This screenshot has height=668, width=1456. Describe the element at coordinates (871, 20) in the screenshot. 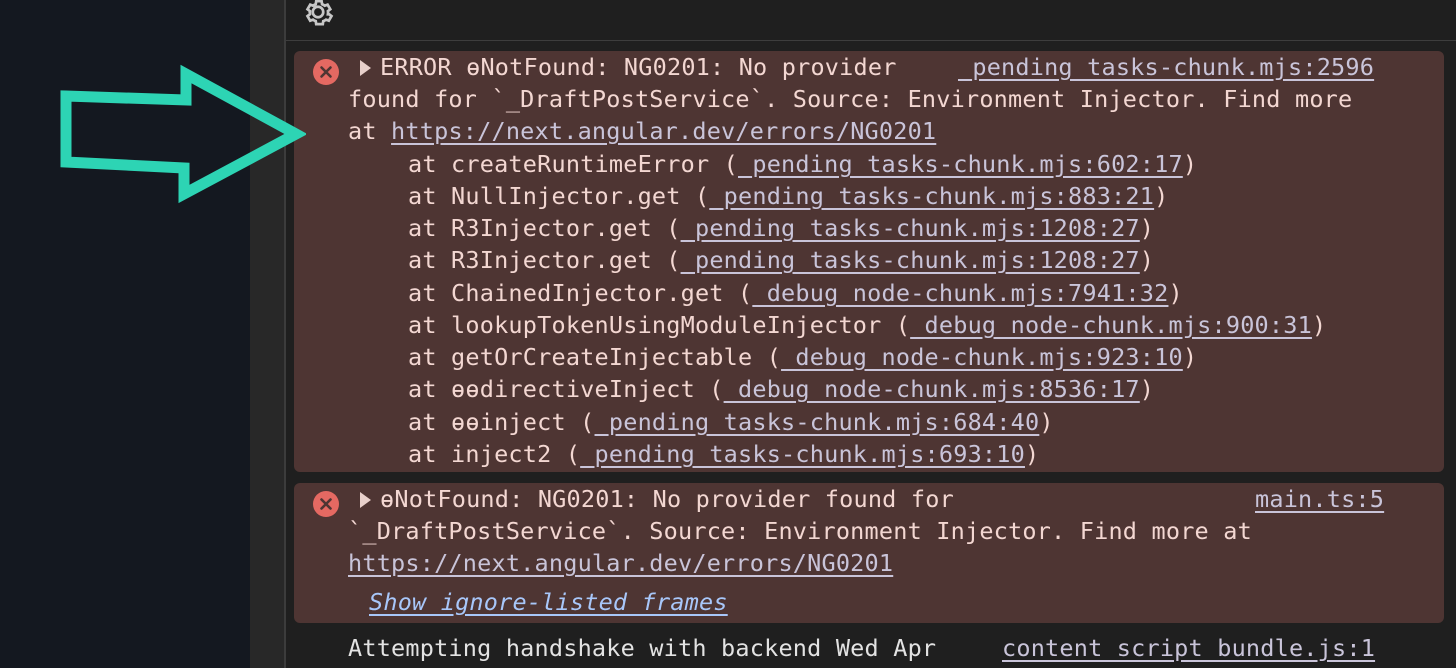

I see `console-toolbar` at that location.